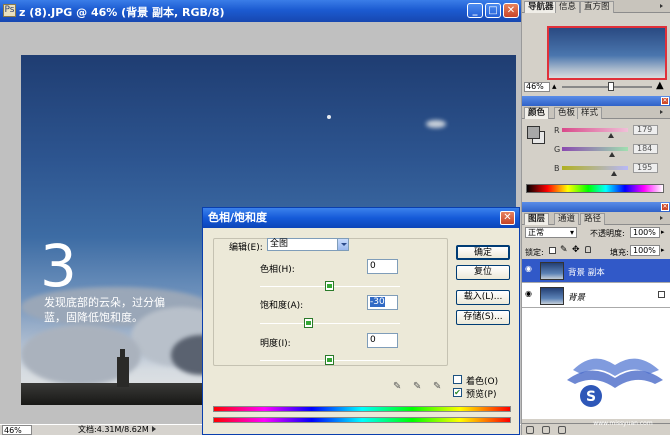  Describe the element at coordinates (663, 250) in the screenshot. I see `fill-arrow-icon: ▸` at that location.